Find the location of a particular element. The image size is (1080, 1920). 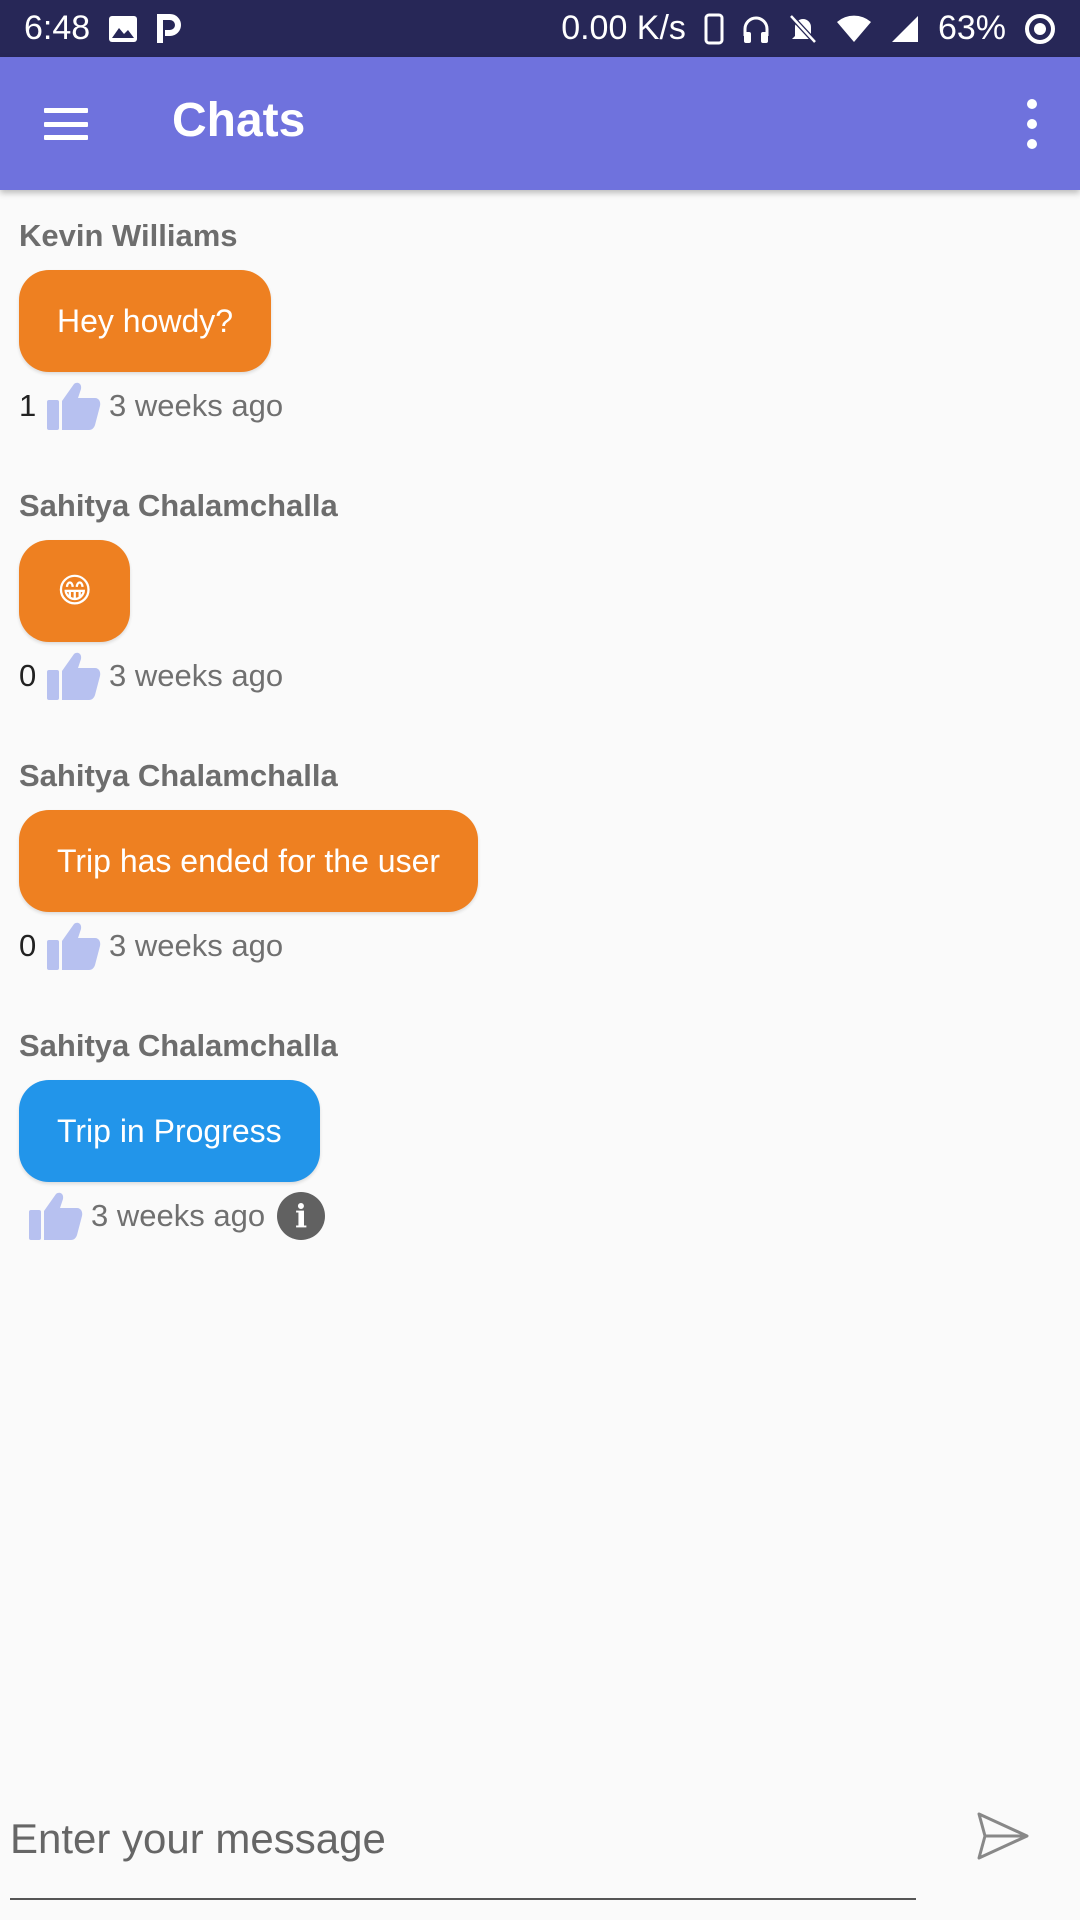

message-meta: 1 3 weeks ago is located at coordinates (151, 406).